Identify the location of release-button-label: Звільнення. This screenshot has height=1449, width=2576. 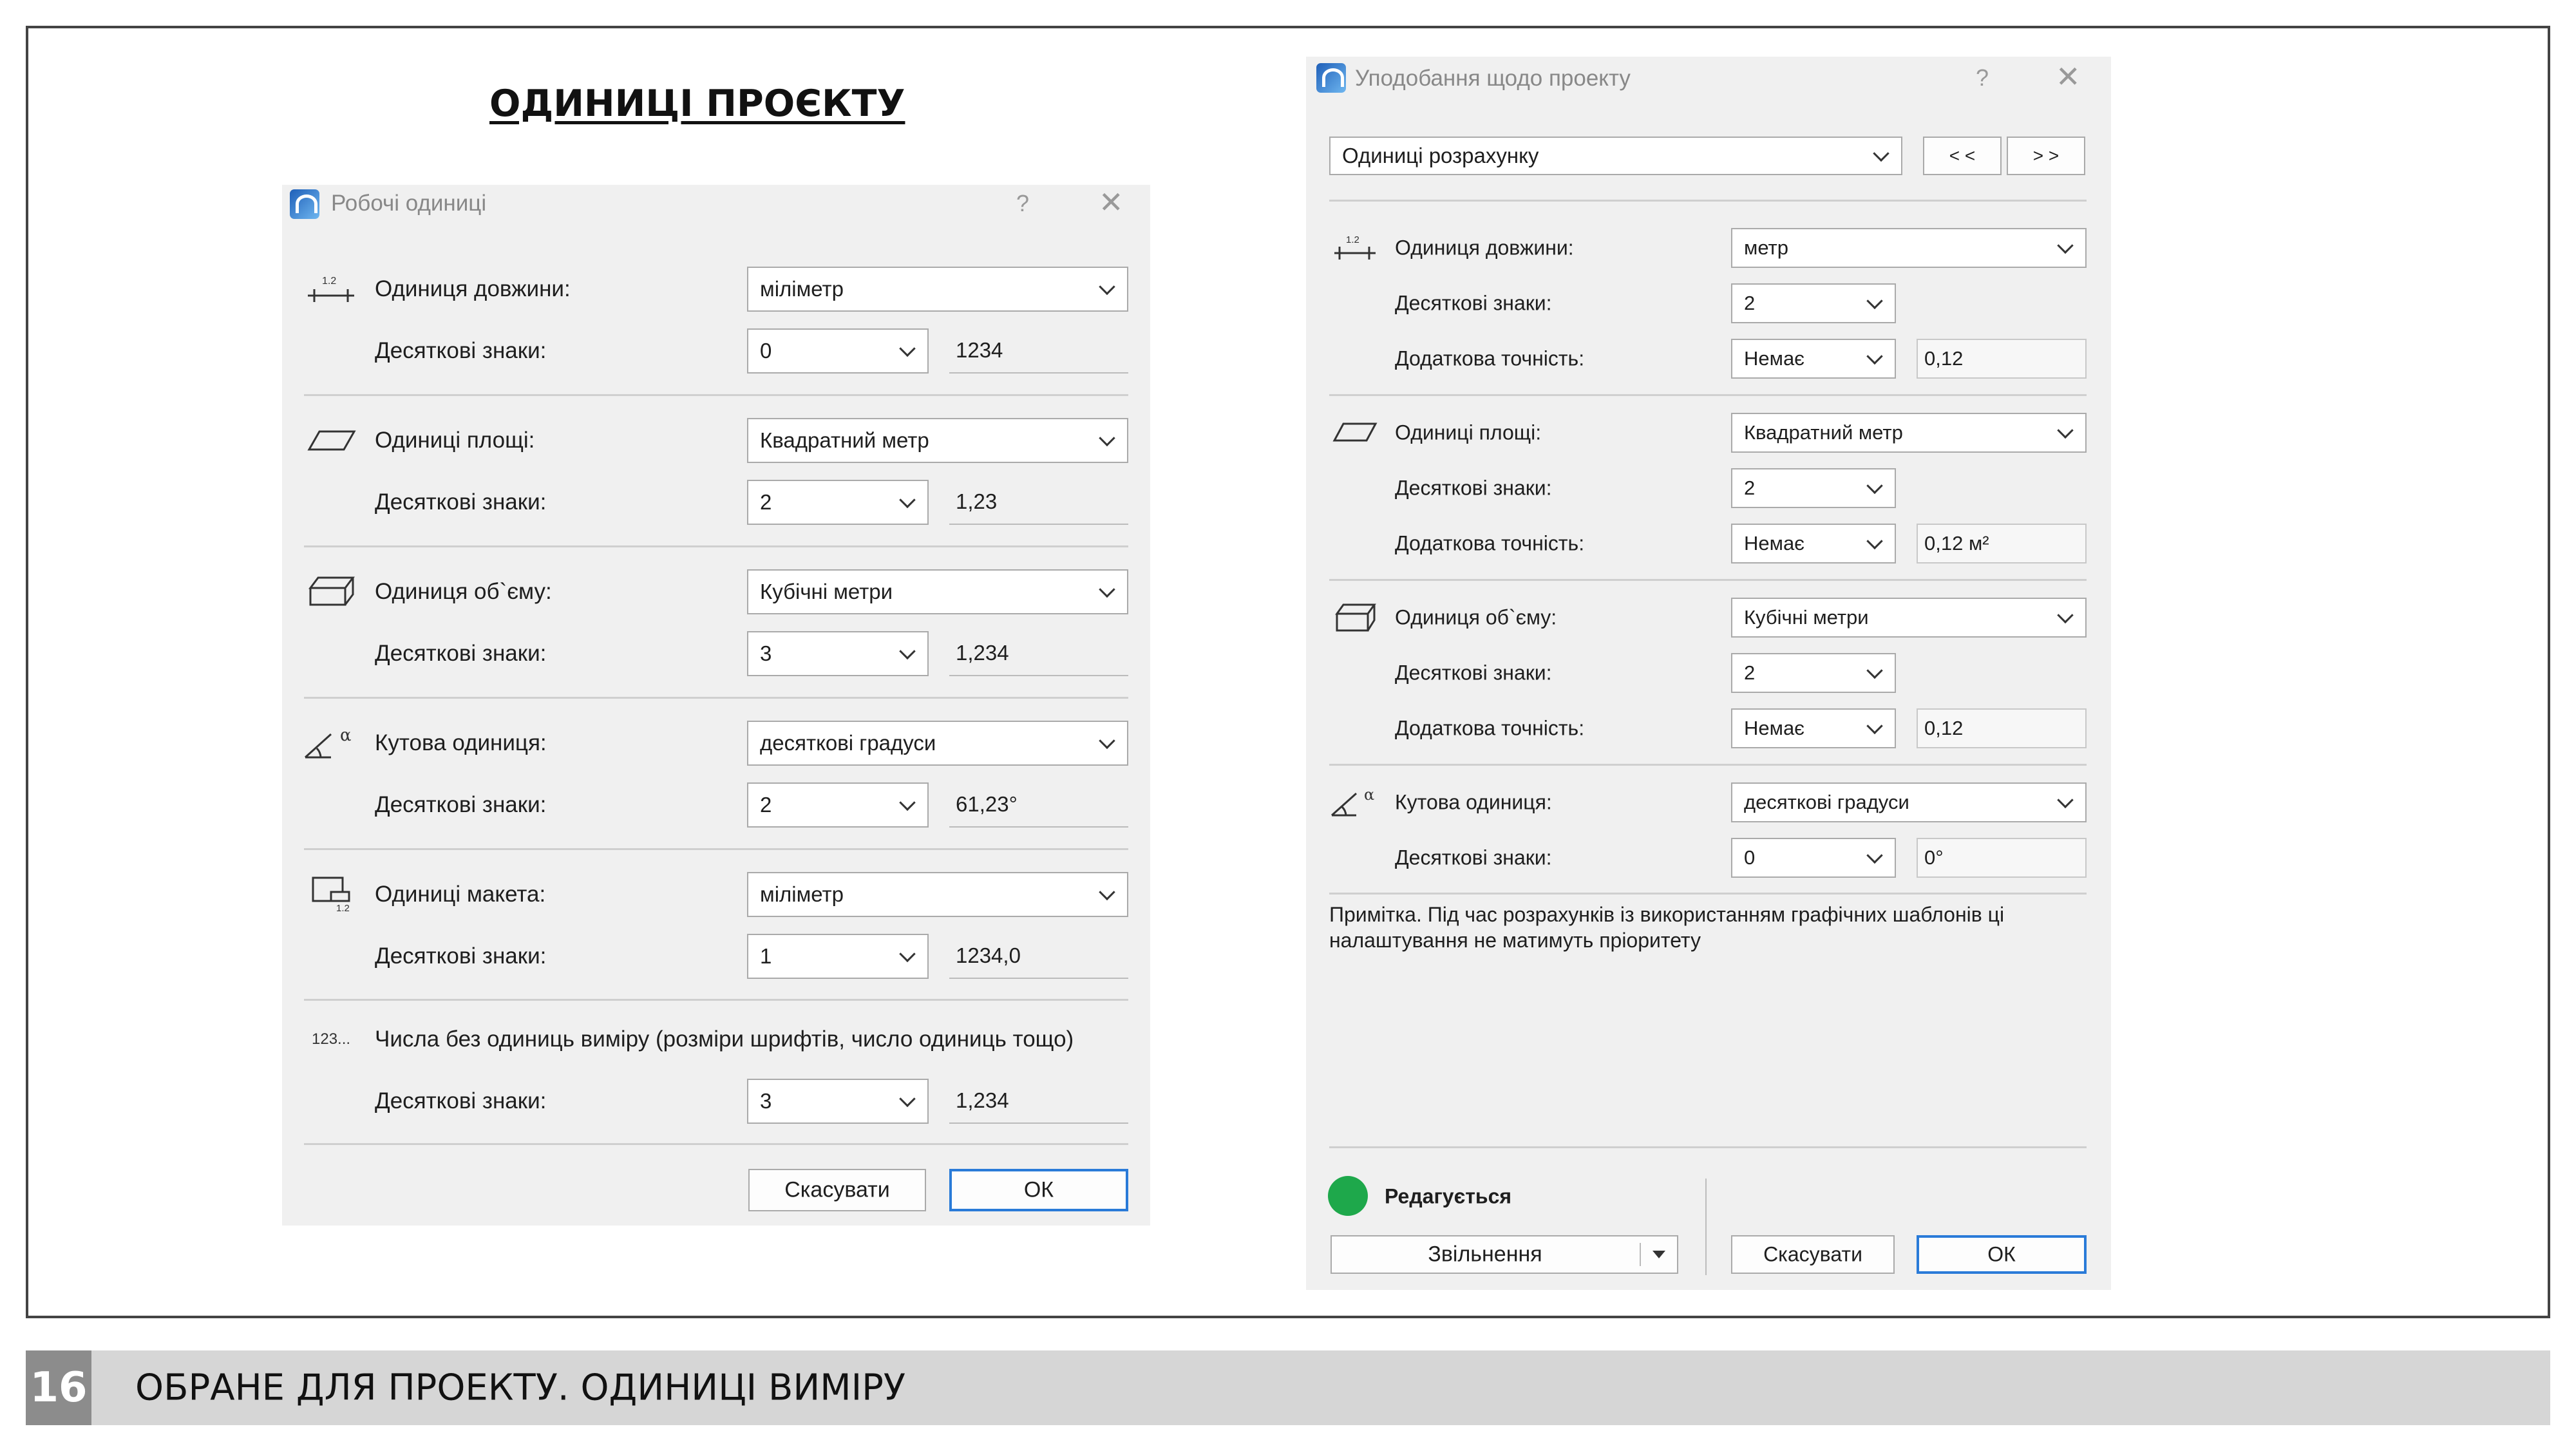
(1485, 1254).